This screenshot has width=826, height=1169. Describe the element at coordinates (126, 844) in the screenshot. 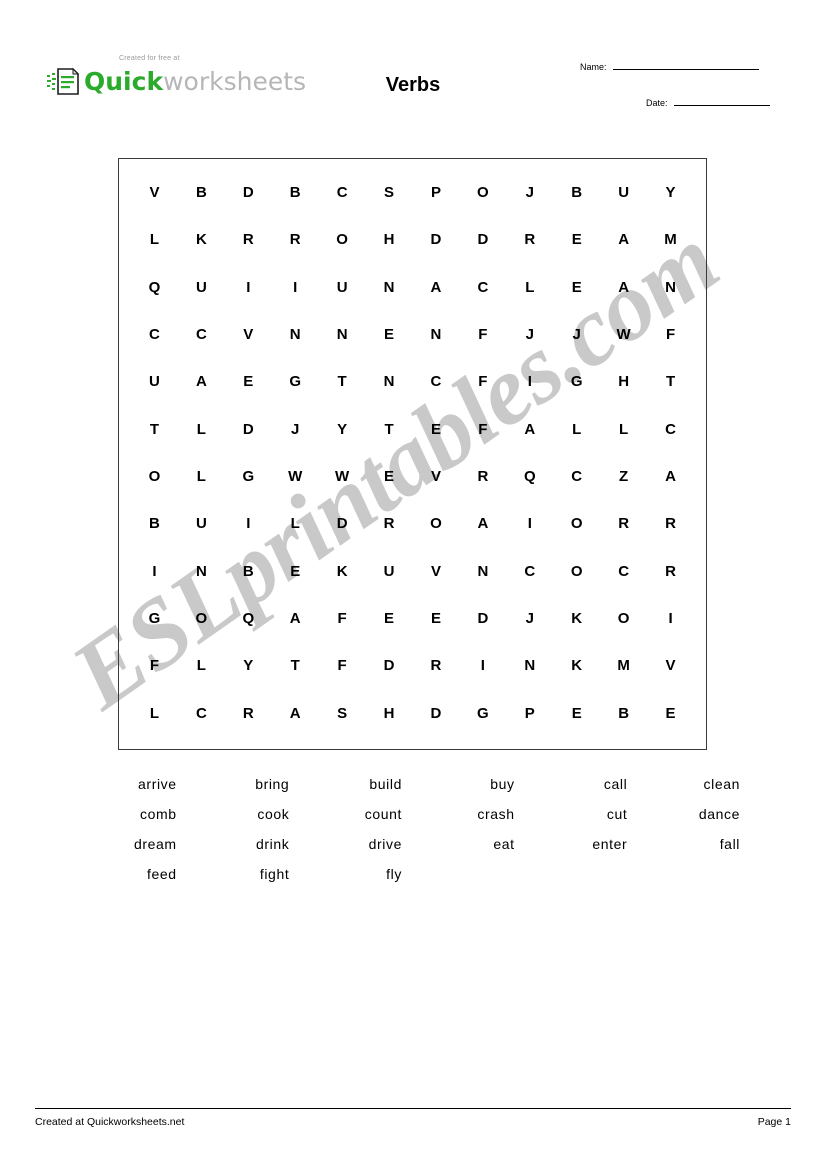

I see `word-list-item: dream` at that location.